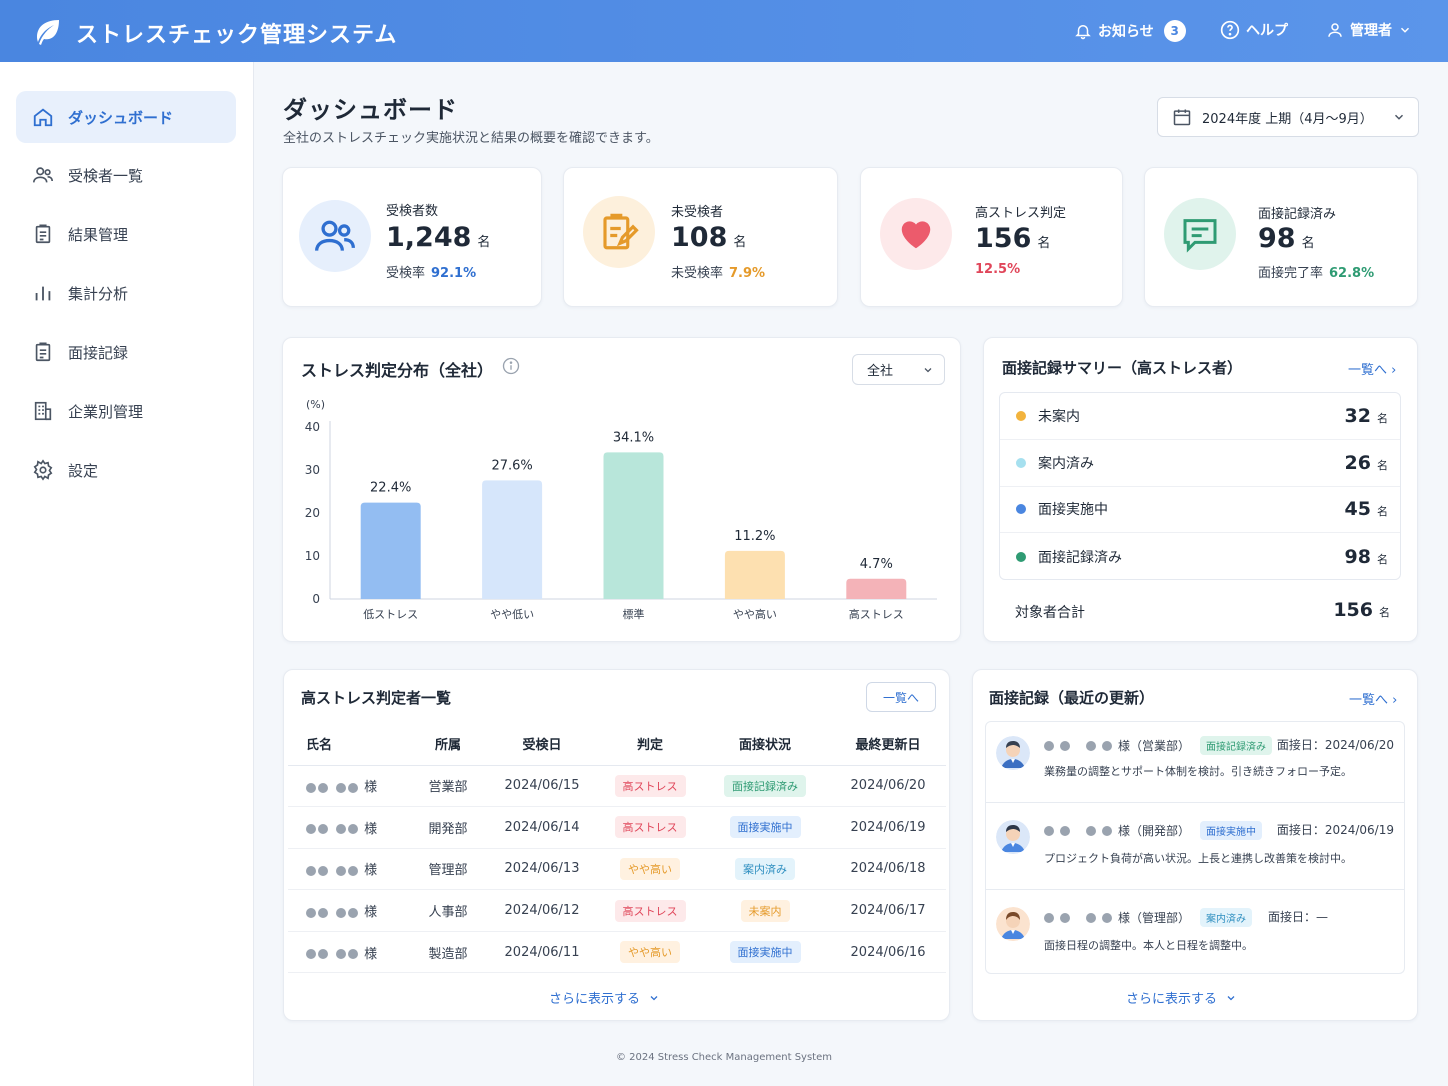 Image resolution: width=1448 pixels, height=1086 pixels. I want to click on help-label: ヘルプ, so click(1267, 31).